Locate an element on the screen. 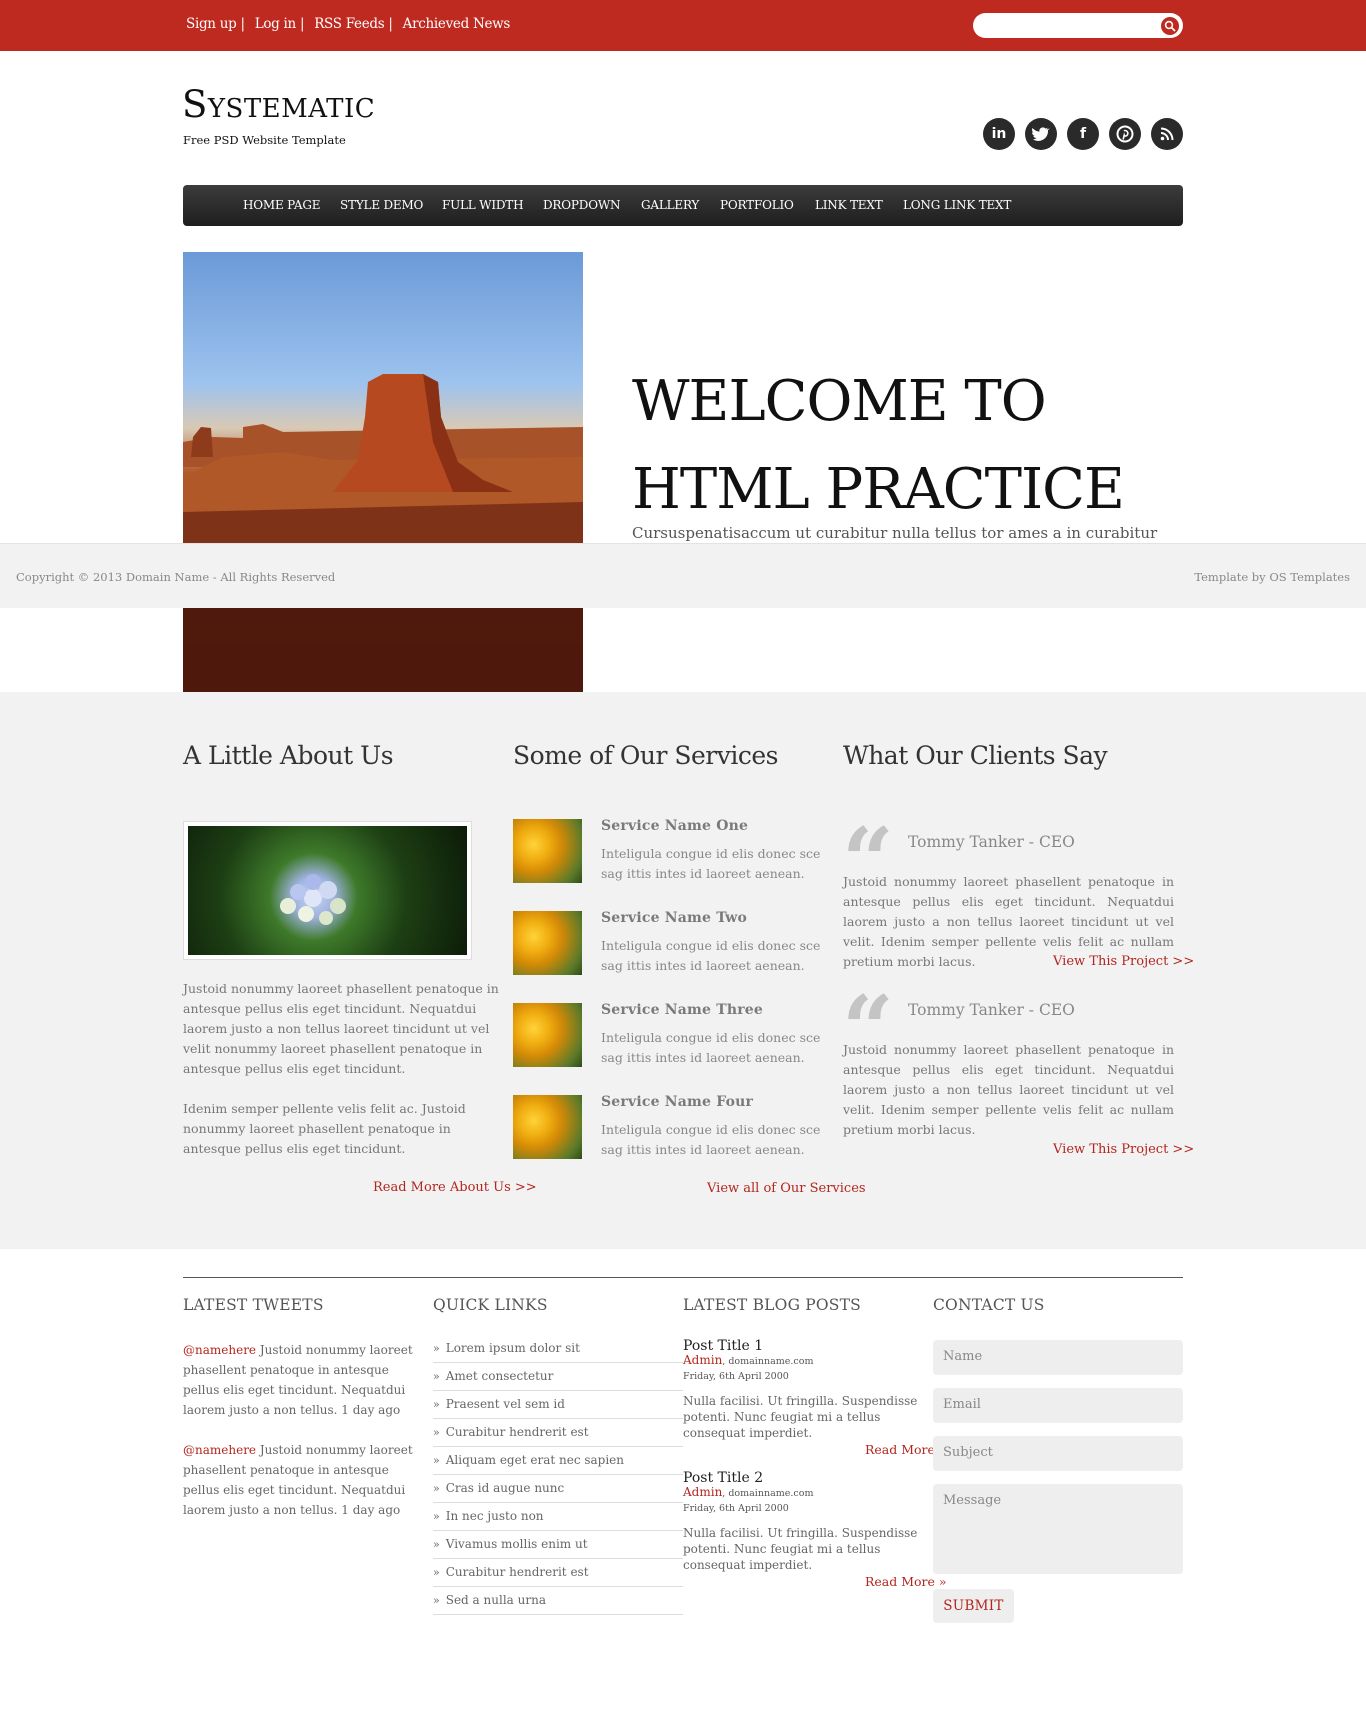  service-4-name: Service Name Four is located at coordinates (677, 1102).